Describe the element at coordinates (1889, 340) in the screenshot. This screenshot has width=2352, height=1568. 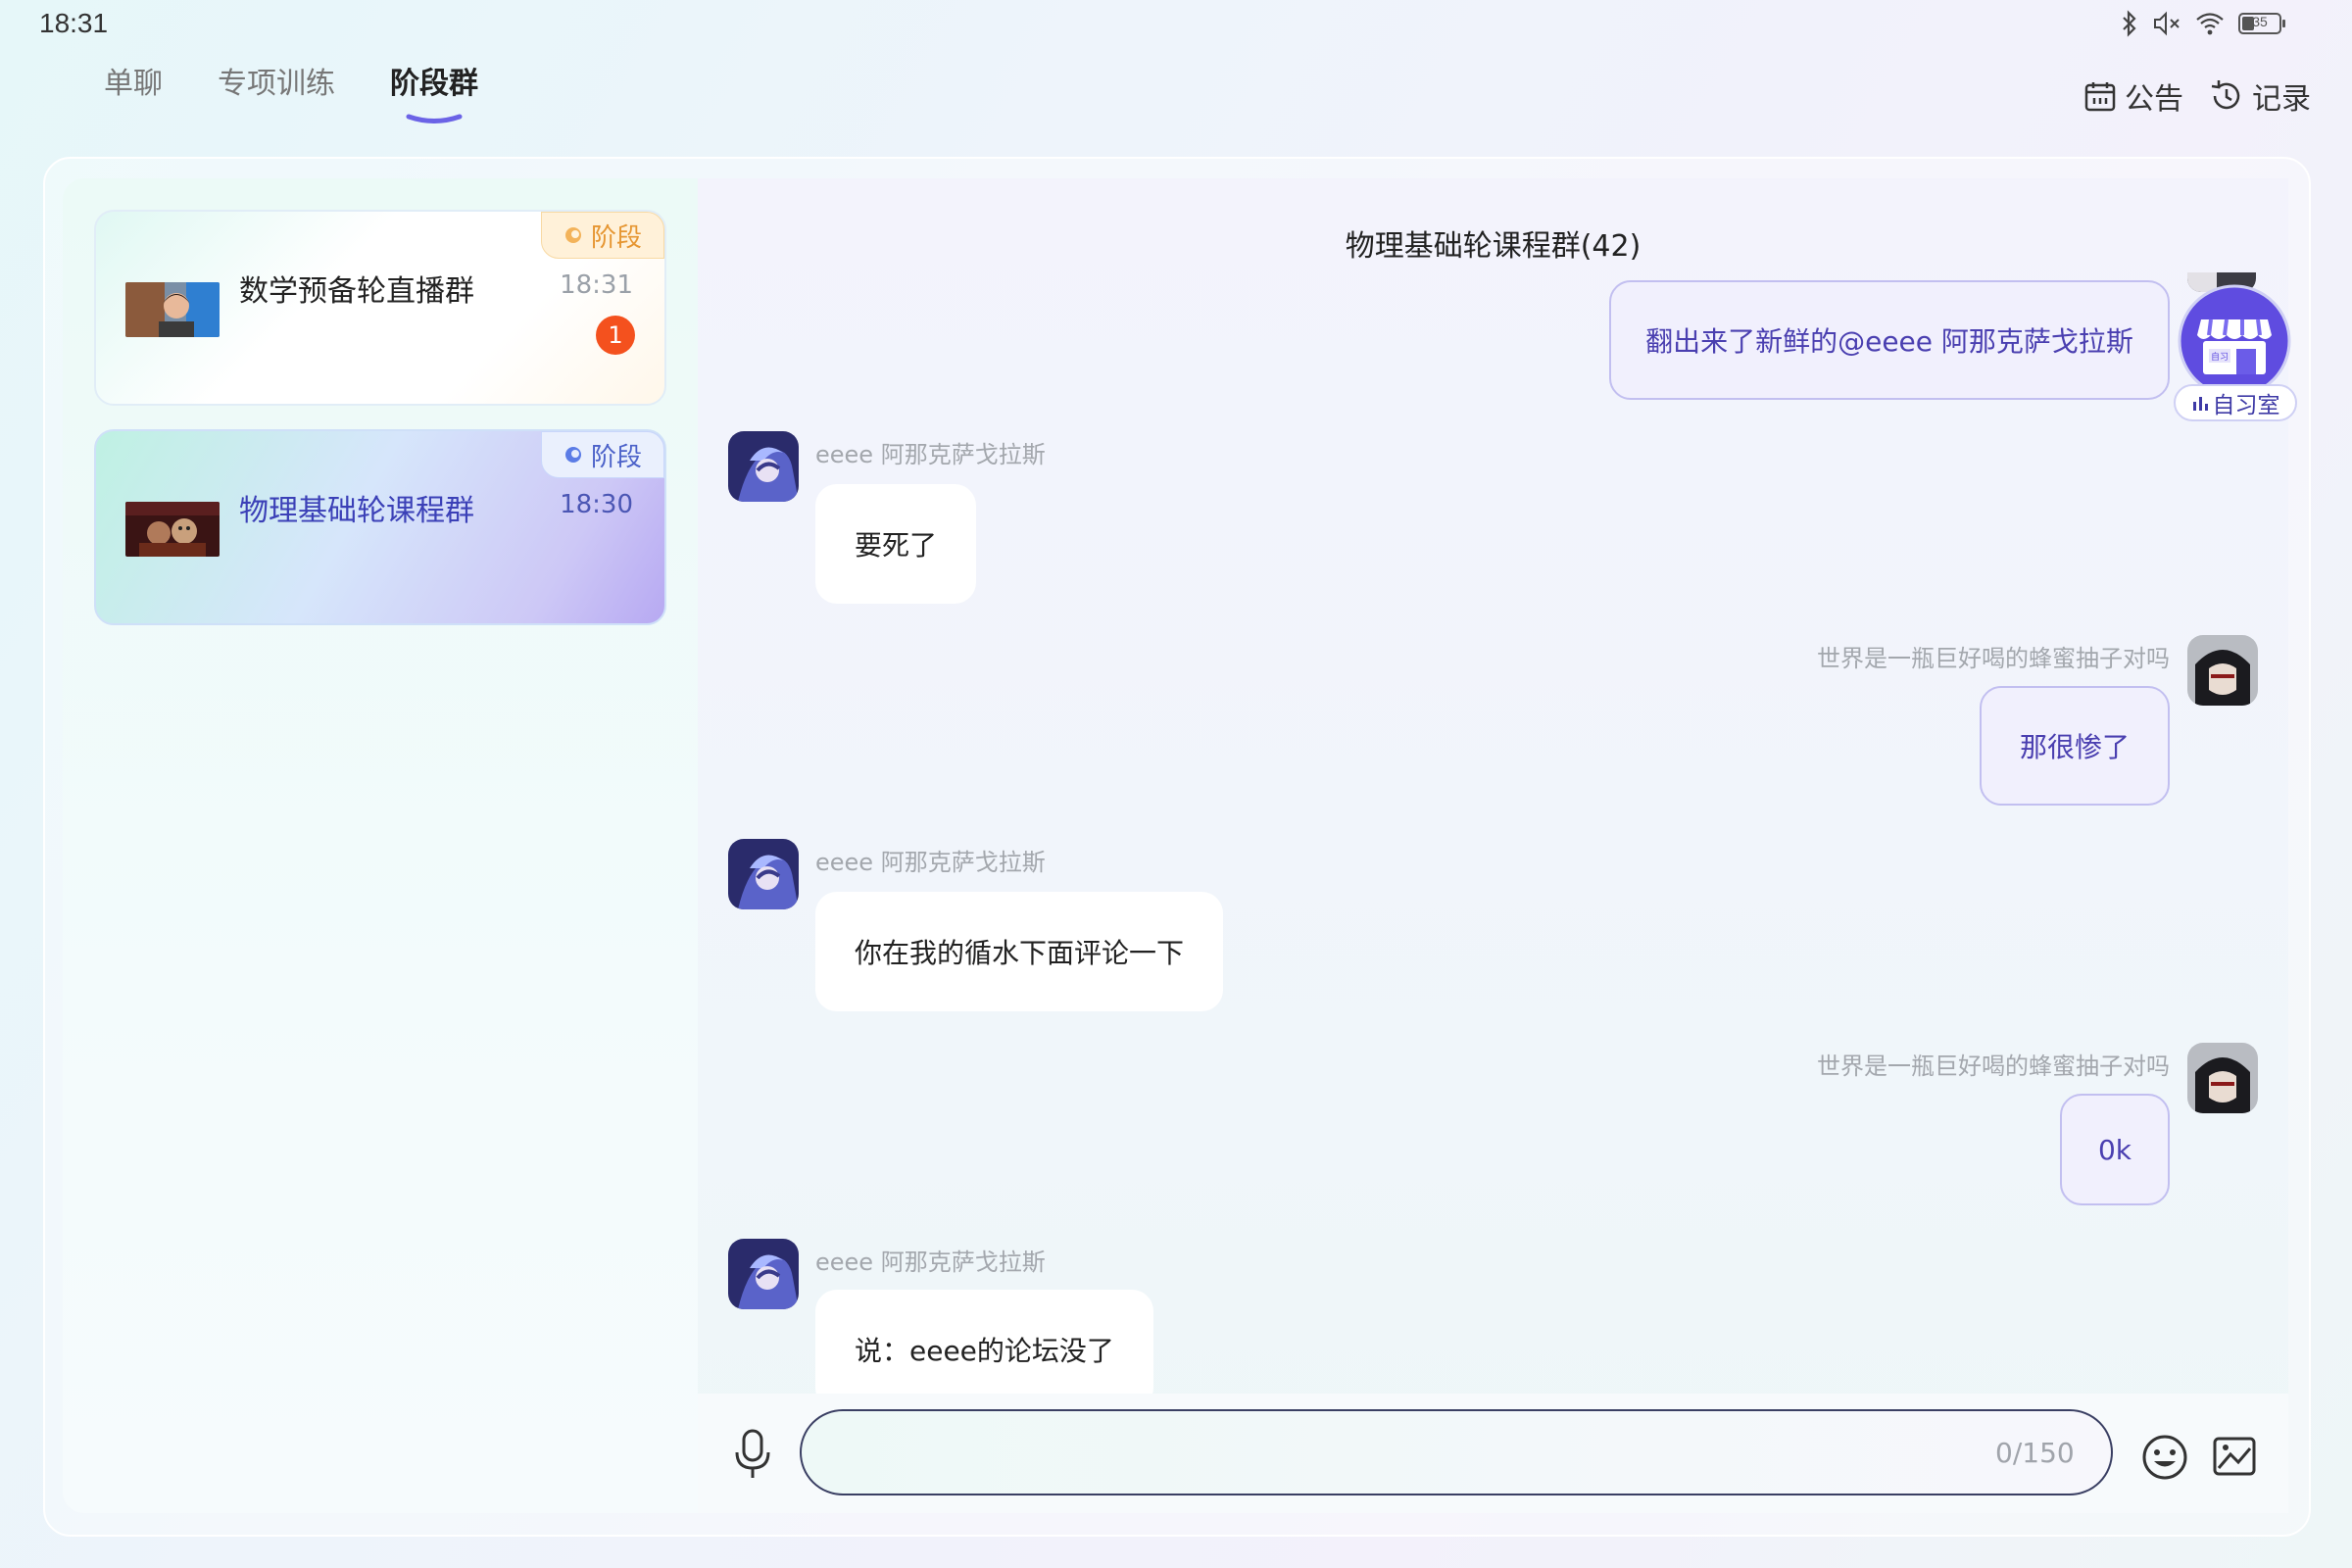
I see `message-bubble-outgoing: 翻出来了新鲜的@eeee 阿那克萨戈拉斯` at that location.